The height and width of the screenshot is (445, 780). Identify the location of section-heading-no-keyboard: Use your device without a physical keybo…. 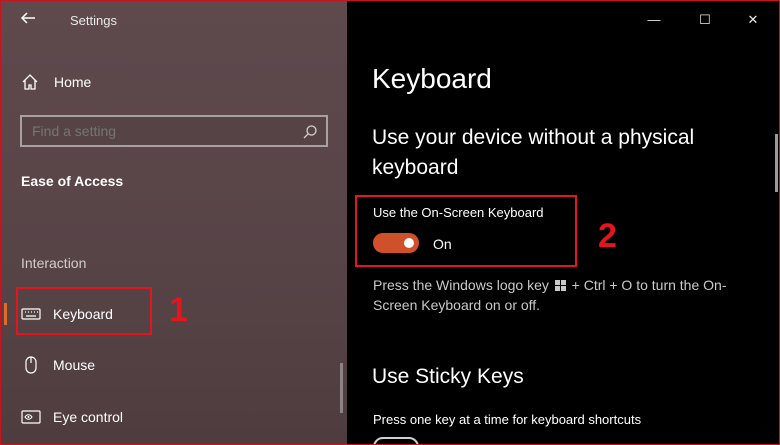
(533, 152).